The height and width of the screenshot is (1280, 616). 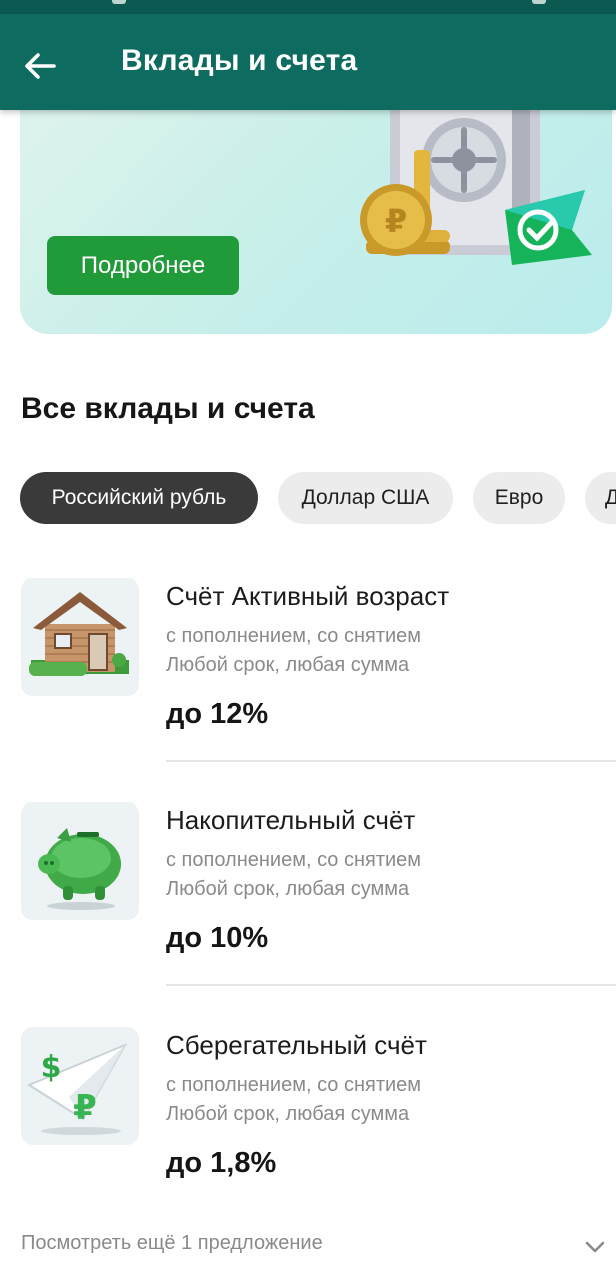 I want to click on offer-title: Накопительный счёт, so click(x=291, y=820).